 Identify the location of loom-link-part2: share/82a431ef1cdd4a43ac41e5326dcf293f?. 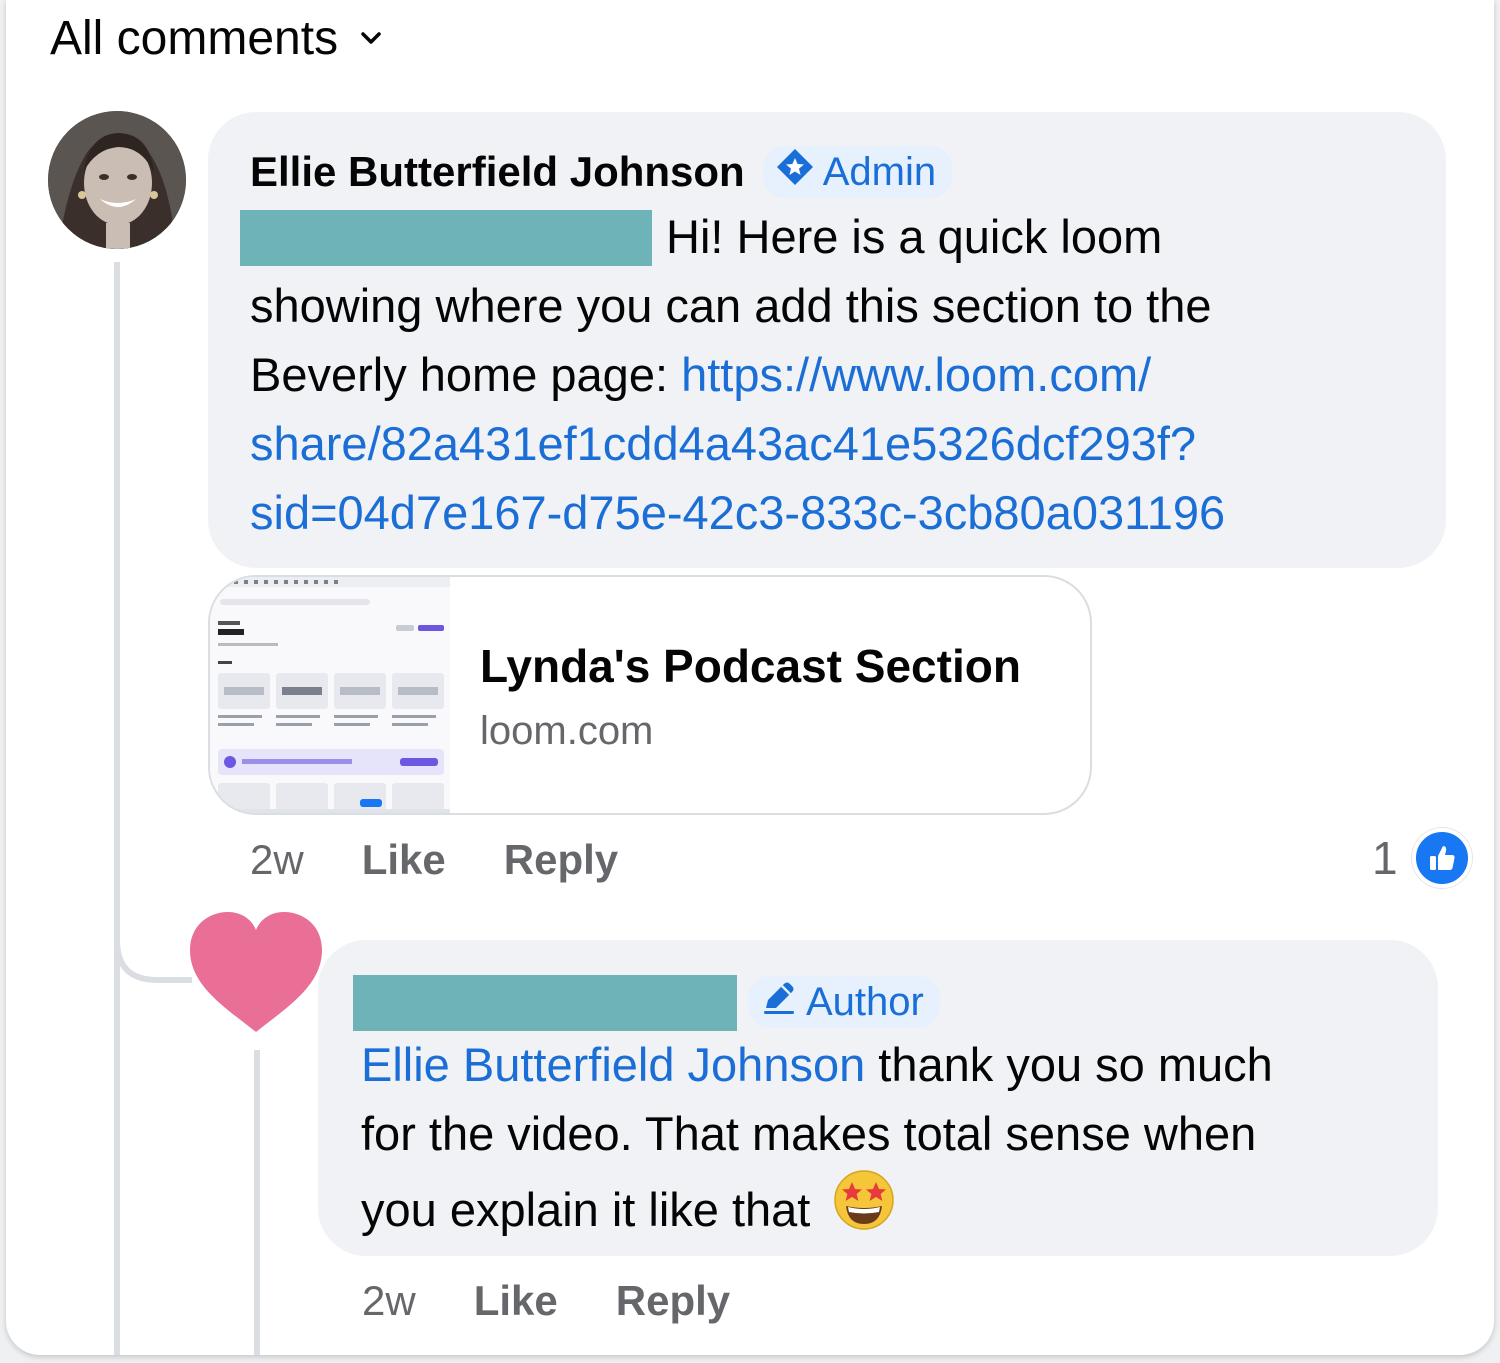
(723, 443).